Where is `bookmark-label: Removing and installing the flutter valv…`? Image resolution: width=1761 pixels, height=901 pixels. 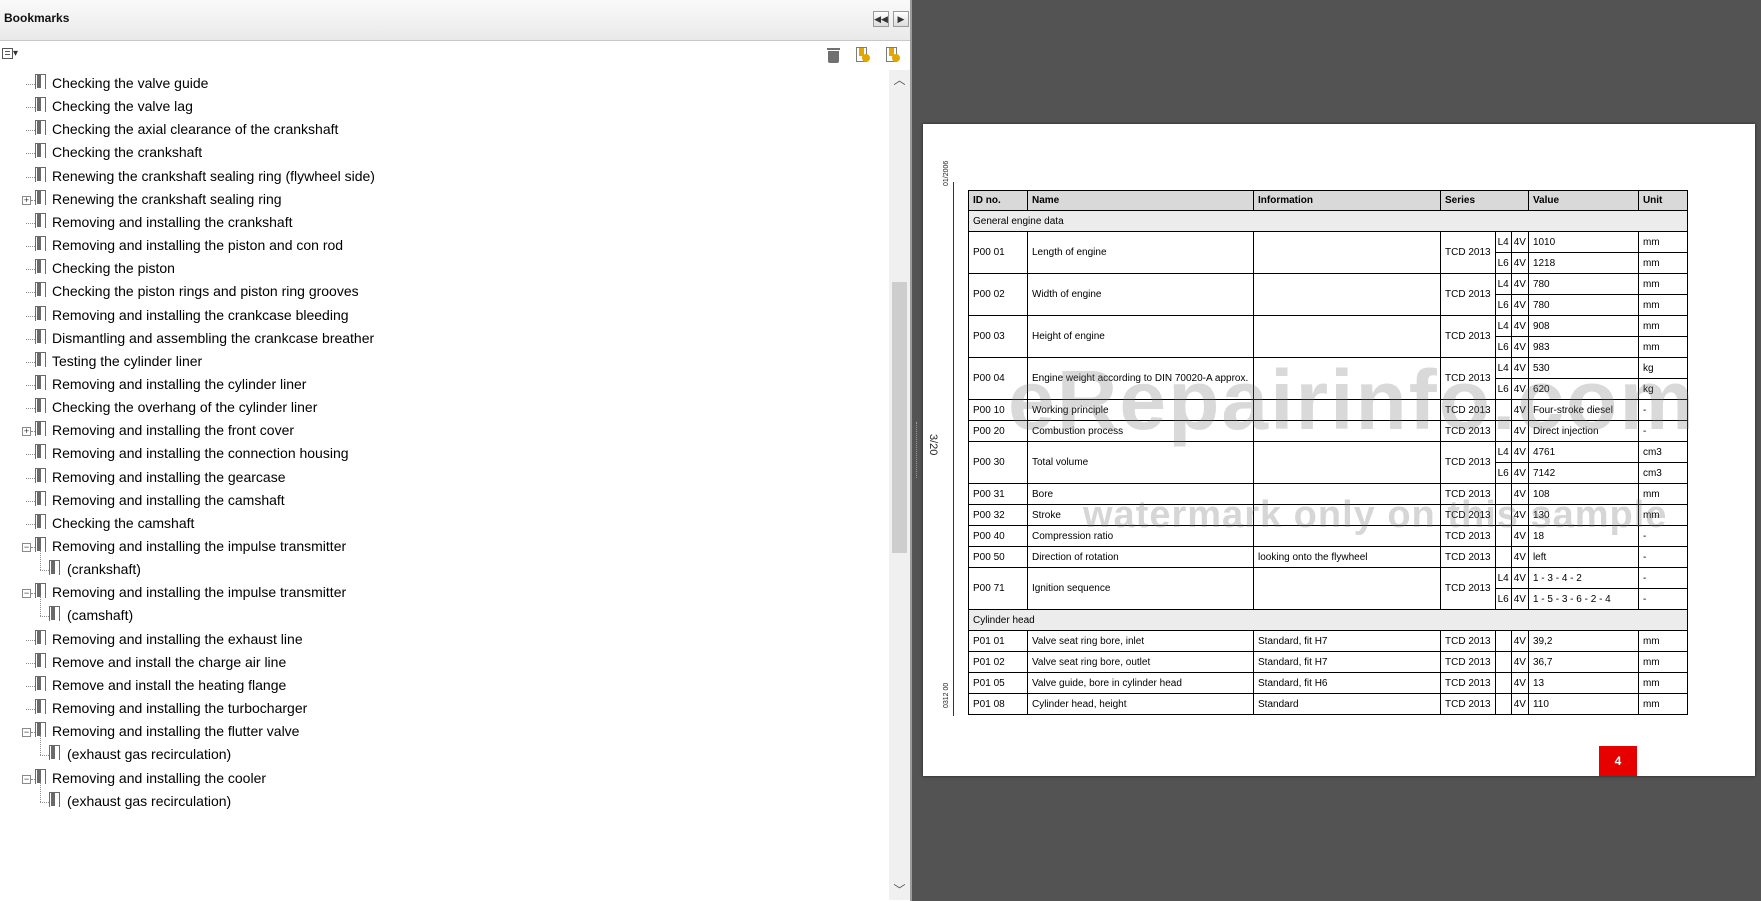 bookmark-label: Removing and installing the flutter valv… is located at coordinates (176, 731).